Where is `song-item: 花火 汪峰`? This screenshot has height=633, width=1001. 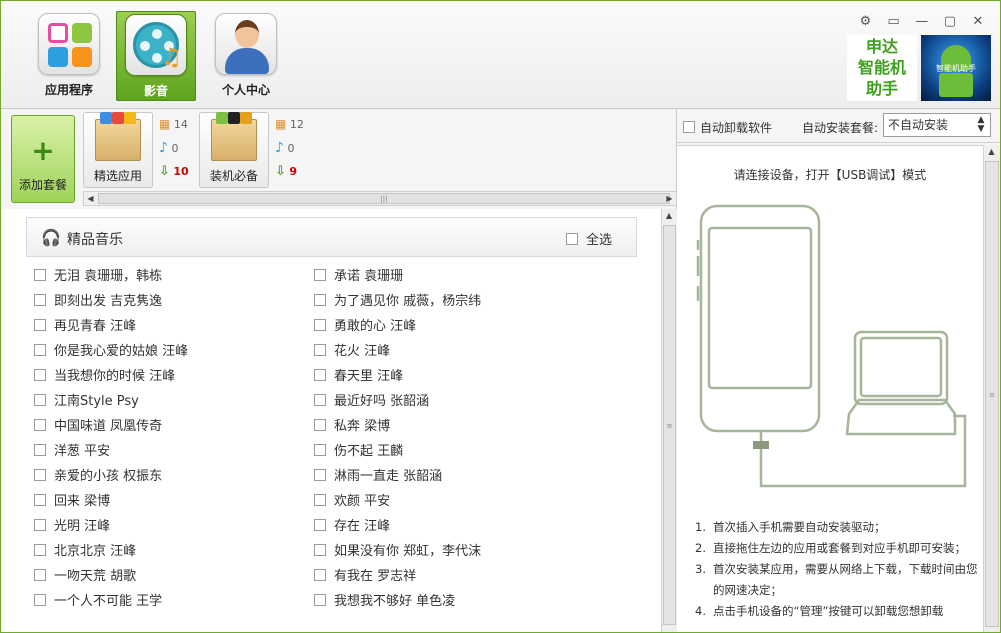
song-item: 花火 汪峰 is located at coordinates (352, 350).